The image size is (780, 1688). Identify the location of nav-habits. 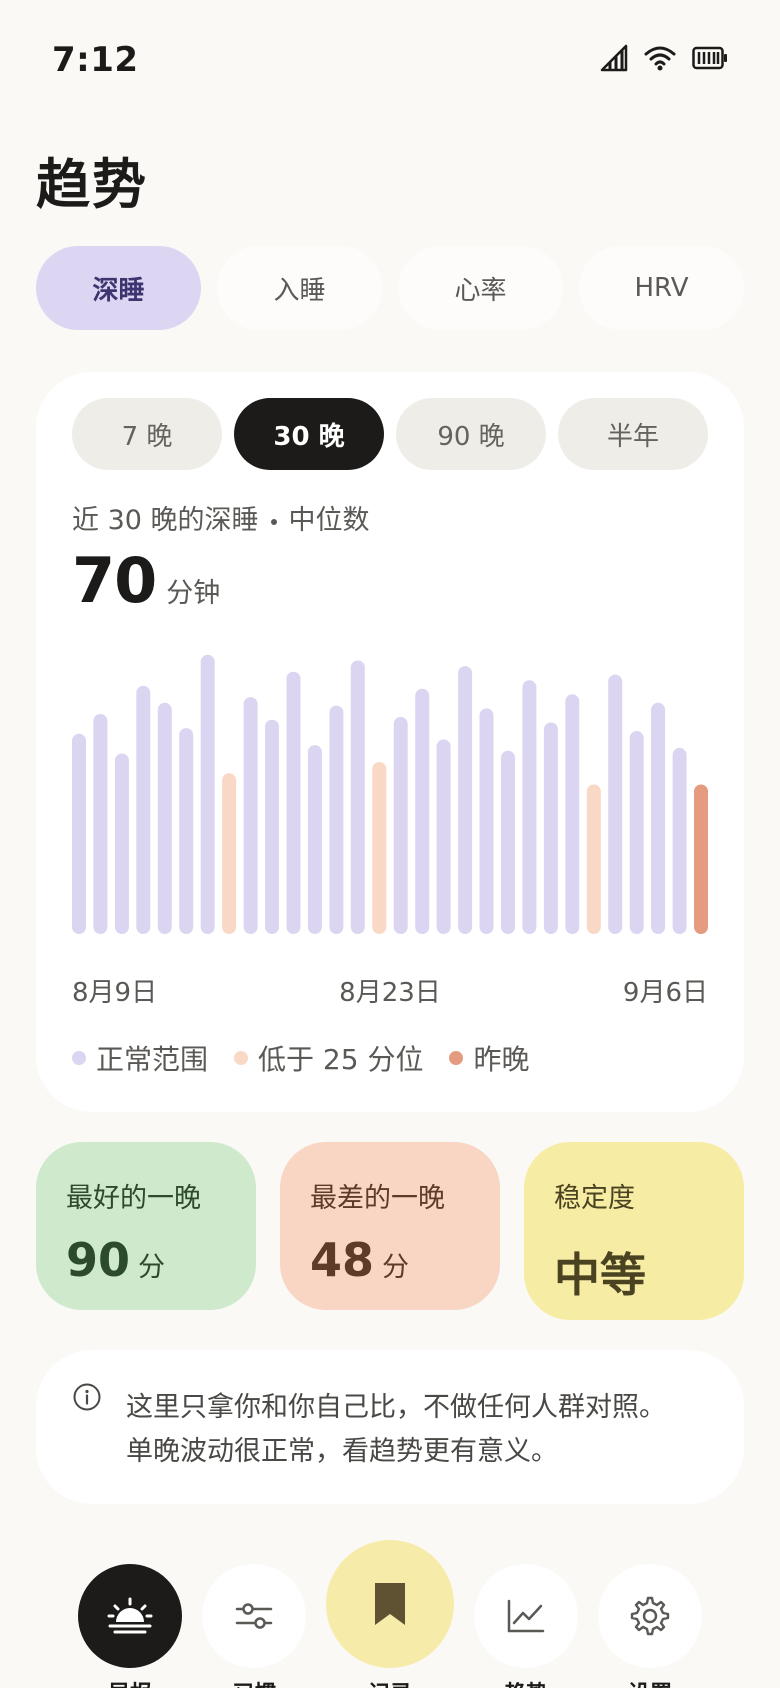
(254, 1616).